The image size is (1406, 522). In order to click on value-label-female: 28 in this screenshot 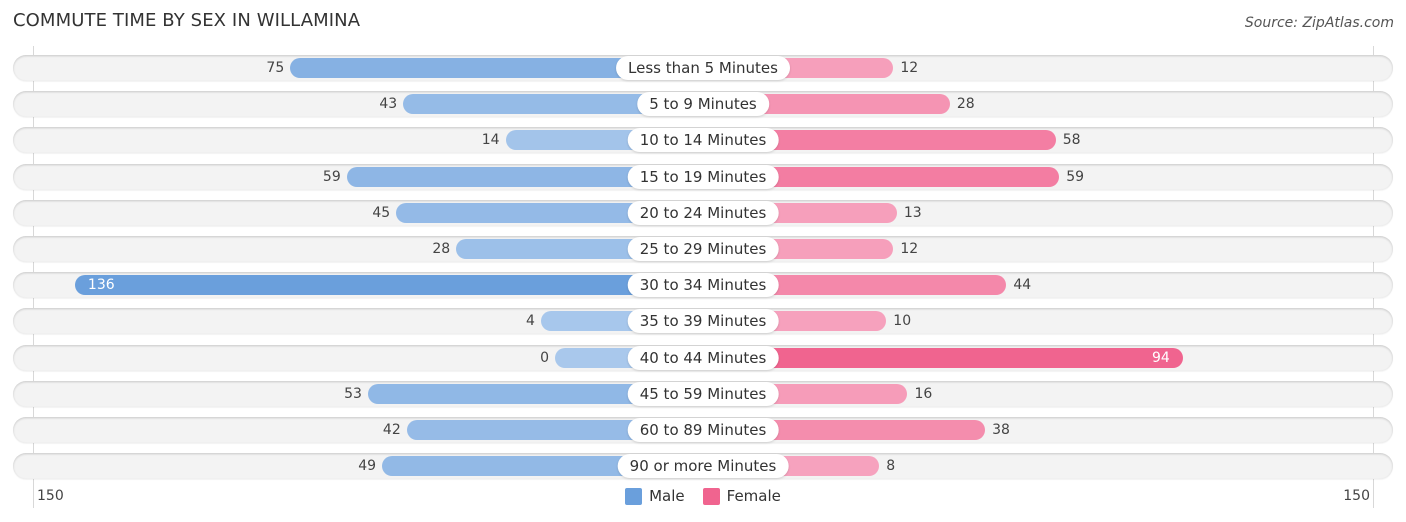, I will do `click(965, 104)`.